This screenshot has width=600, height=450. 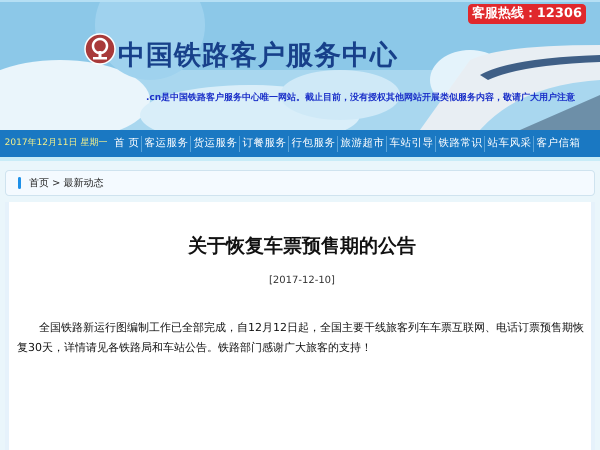 What do you see at coordinates (127, 144) in the screenshot?
I see `nav-link: 首 页` at bounding box center [127, 144].